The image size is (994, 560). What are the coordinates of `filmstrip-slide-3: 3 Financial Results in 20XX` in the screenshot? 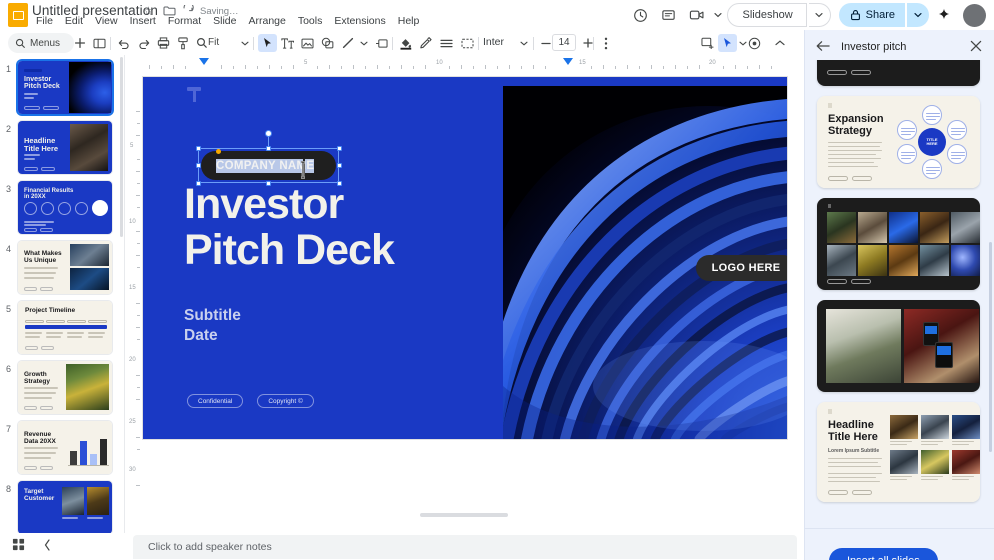 It's located at (60, 207).